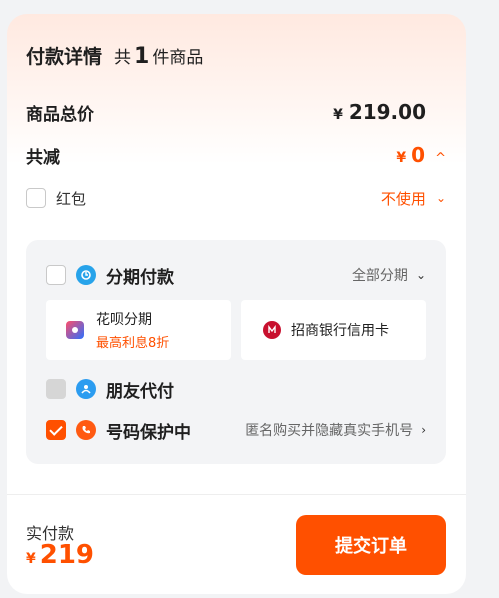 This screenshot has height=598, width=499. I want to click on red-packet-option: 红包, so click(56, 198).